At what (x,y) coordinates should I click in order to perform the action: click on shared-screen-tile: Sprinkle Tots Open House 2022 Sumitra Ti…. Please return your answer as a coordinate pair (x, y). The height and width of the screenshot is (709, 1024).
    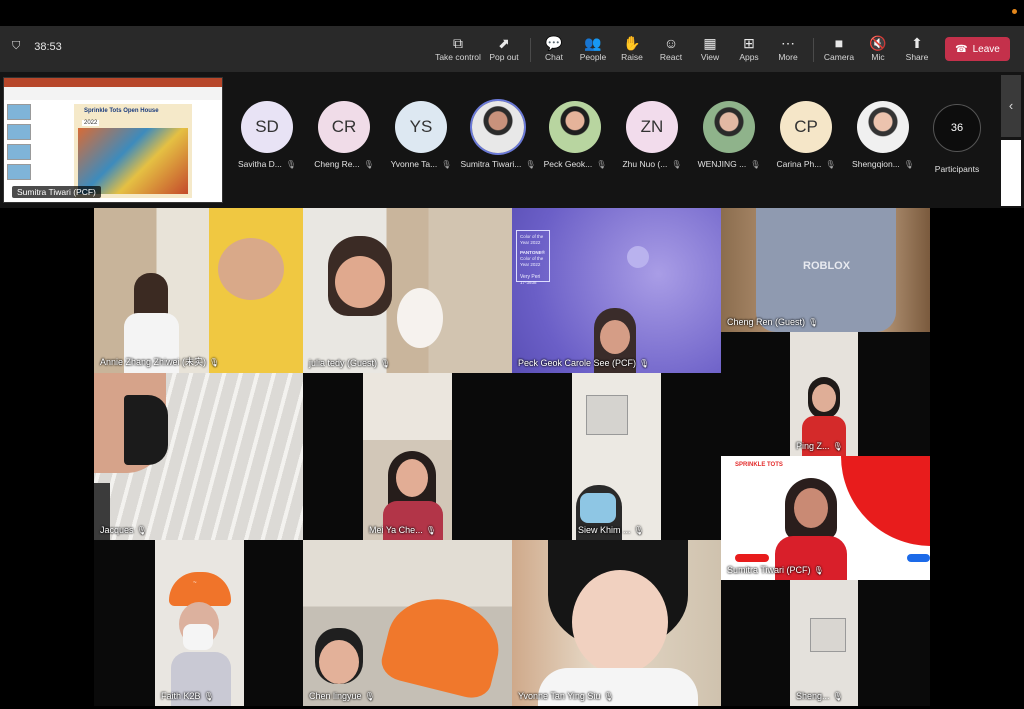
    Looking at the image, I should click on (113, 140).